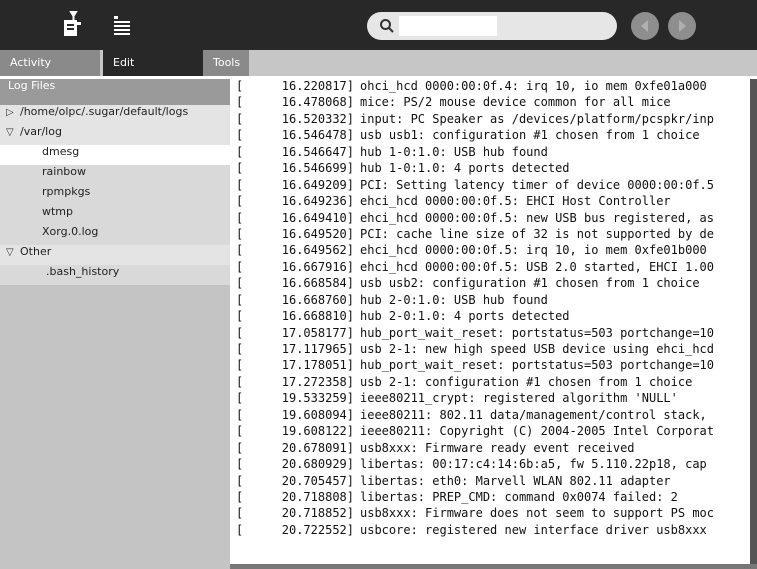  What do you see at coordinates (317, 332) in the screenshot?
I see `log-timestamp: 17.058177]` at bounding box center [317, 332].